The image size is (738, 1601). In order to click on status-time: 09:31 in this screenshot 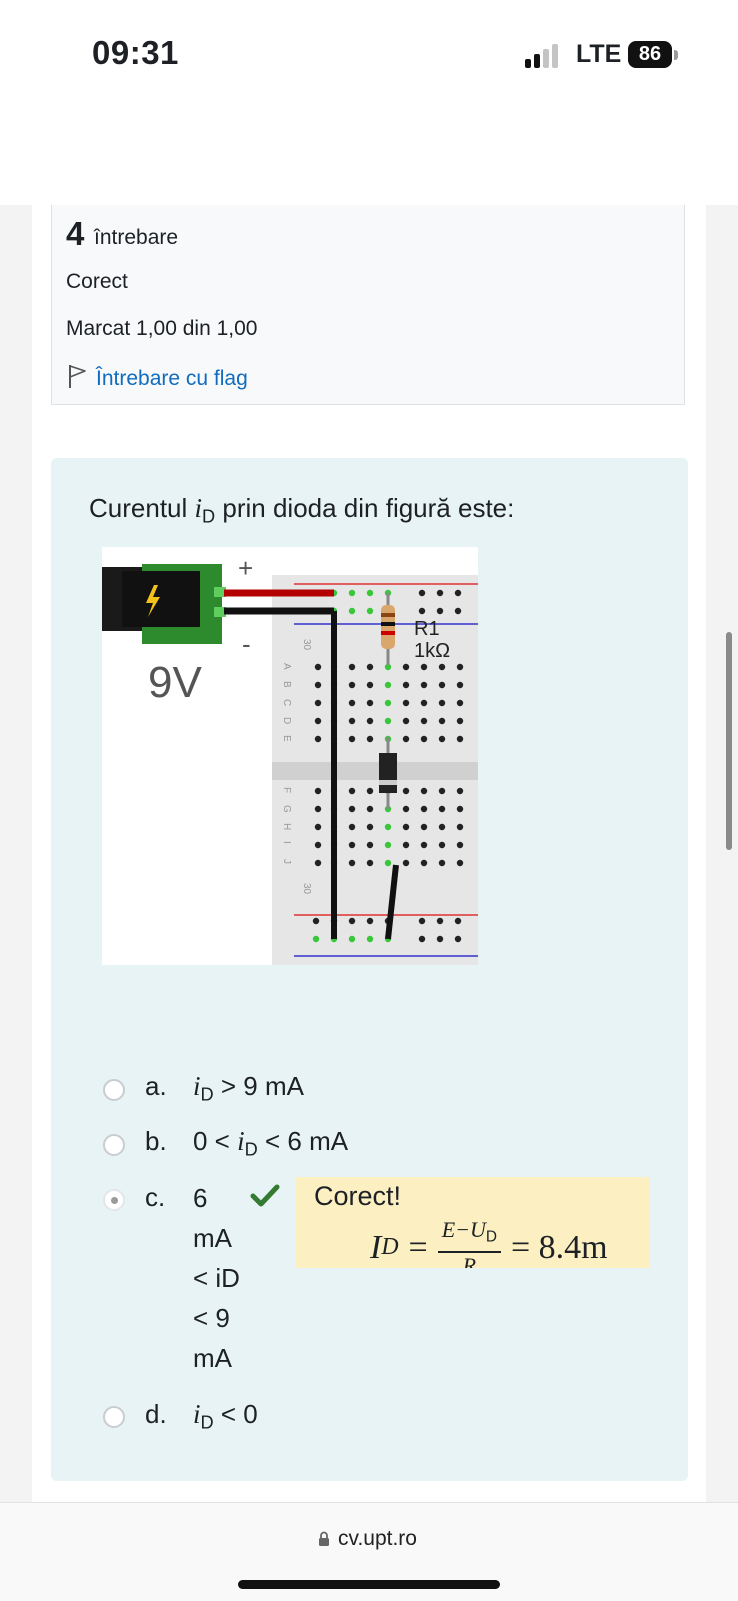, I will do `click(135, 52)`.